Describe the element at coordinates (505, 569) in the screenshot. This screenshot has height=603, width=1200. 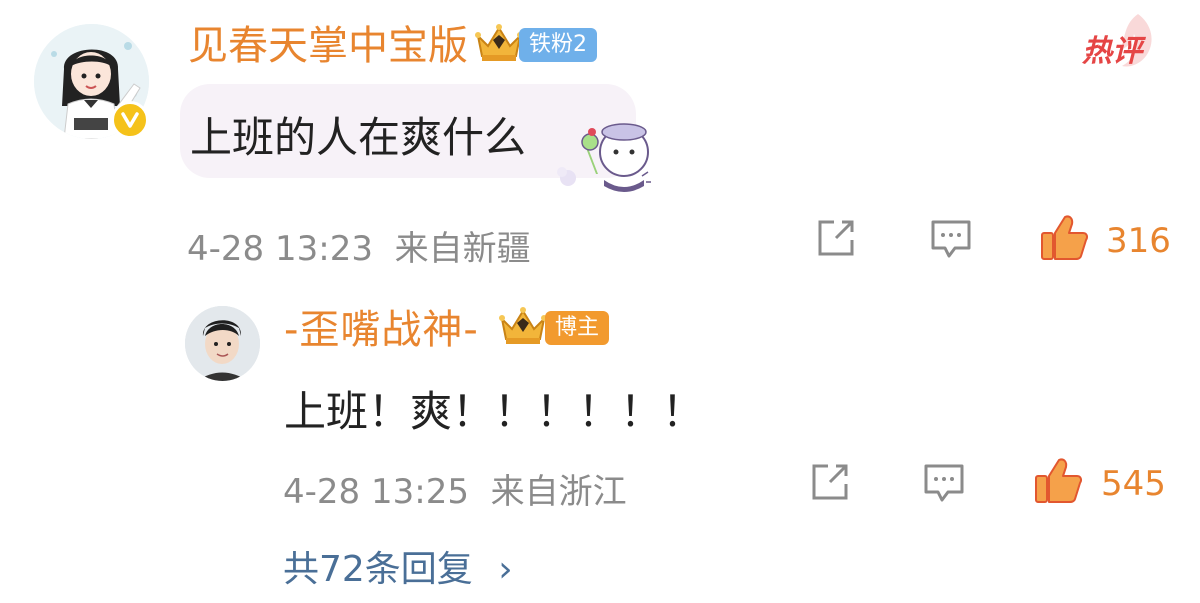
I see `chevron-right-icon: ›` at that location.